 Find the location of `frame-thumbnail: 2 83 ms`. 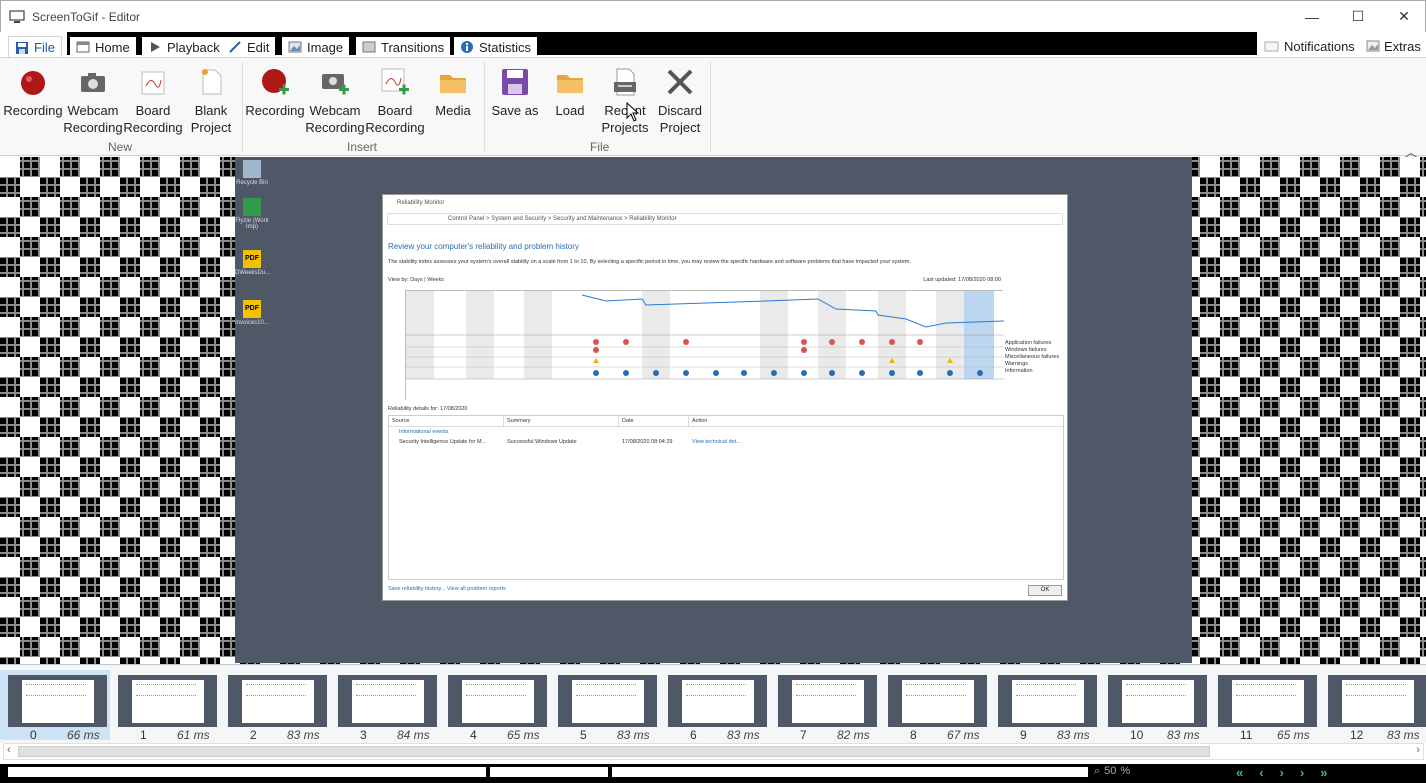

frame-thumbnail: 2 83 ms is located at coordinates (275, 706).